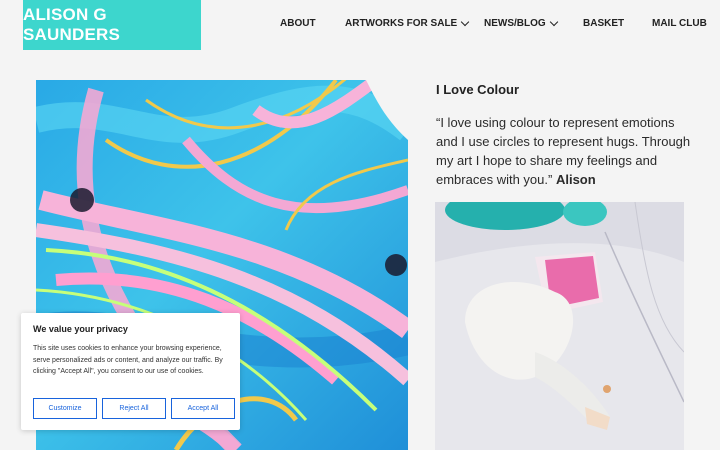  Describe the element at coordinates (575, 179) in the screenshot. I see `quote-author: Alison` at that location.